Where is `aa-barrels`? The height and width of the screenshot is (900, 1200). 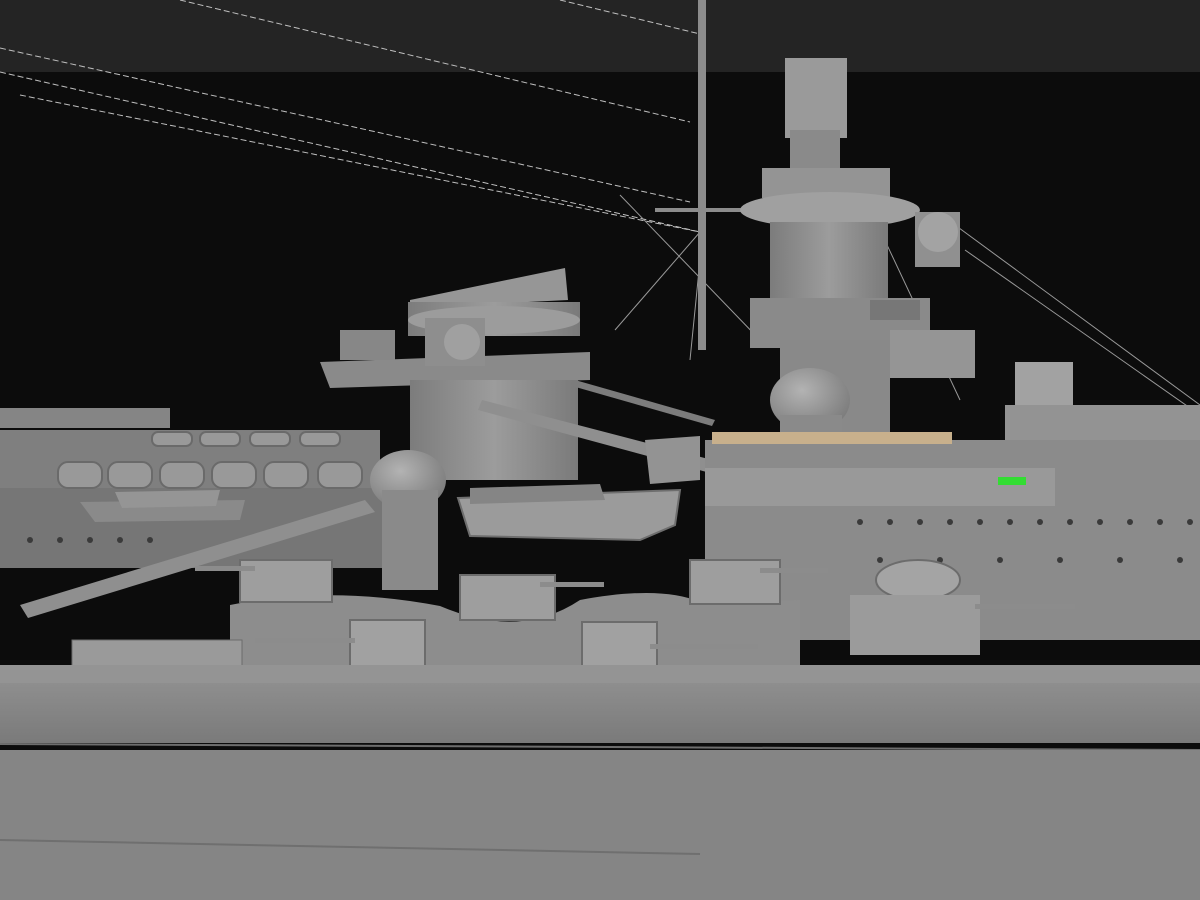
aa-barrels is located at coordinates (1025, 606).